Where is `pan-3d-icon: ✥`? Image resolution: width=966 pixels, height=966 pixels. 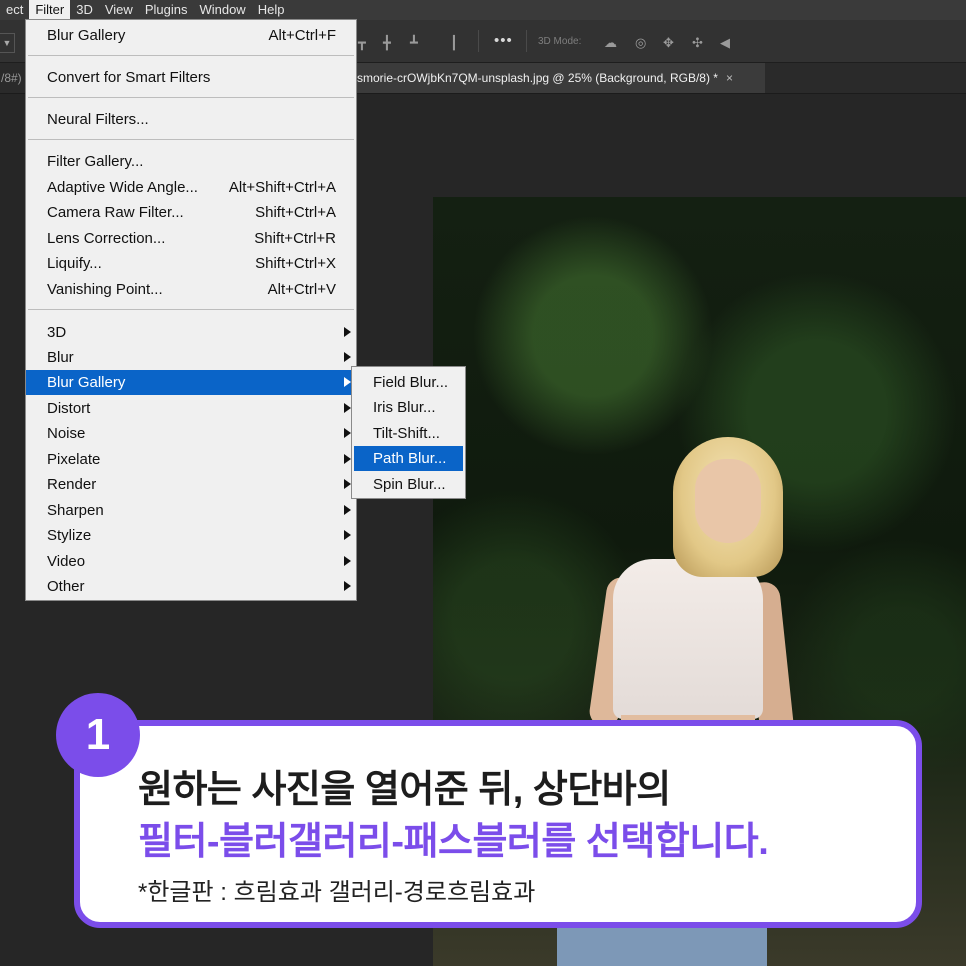
pan-3d-icon: ✥ is located at coordinates (668, 43).